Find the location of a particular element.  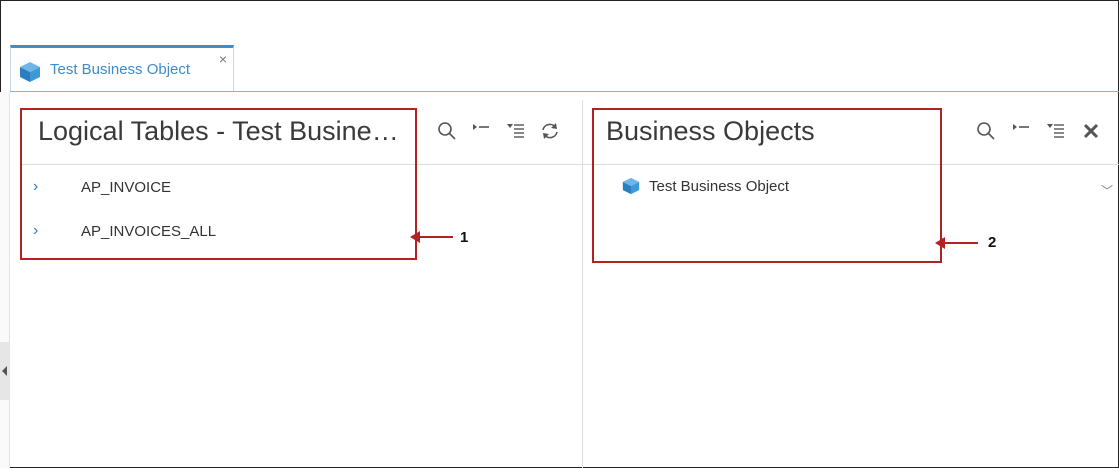

refresh-icon is located at coordinates (550, 131).